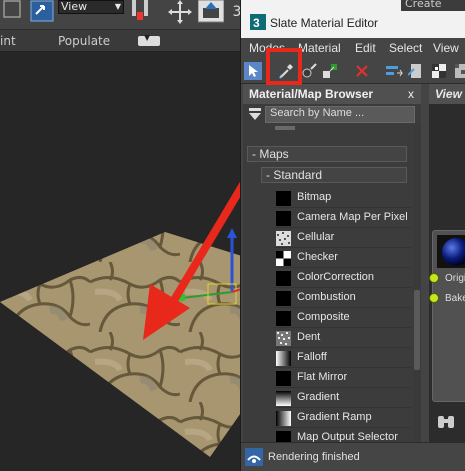 The height and width of the screenshot is (471, 465). I want to click on map-item-bitmap: Bitmap, so click(343, 198).